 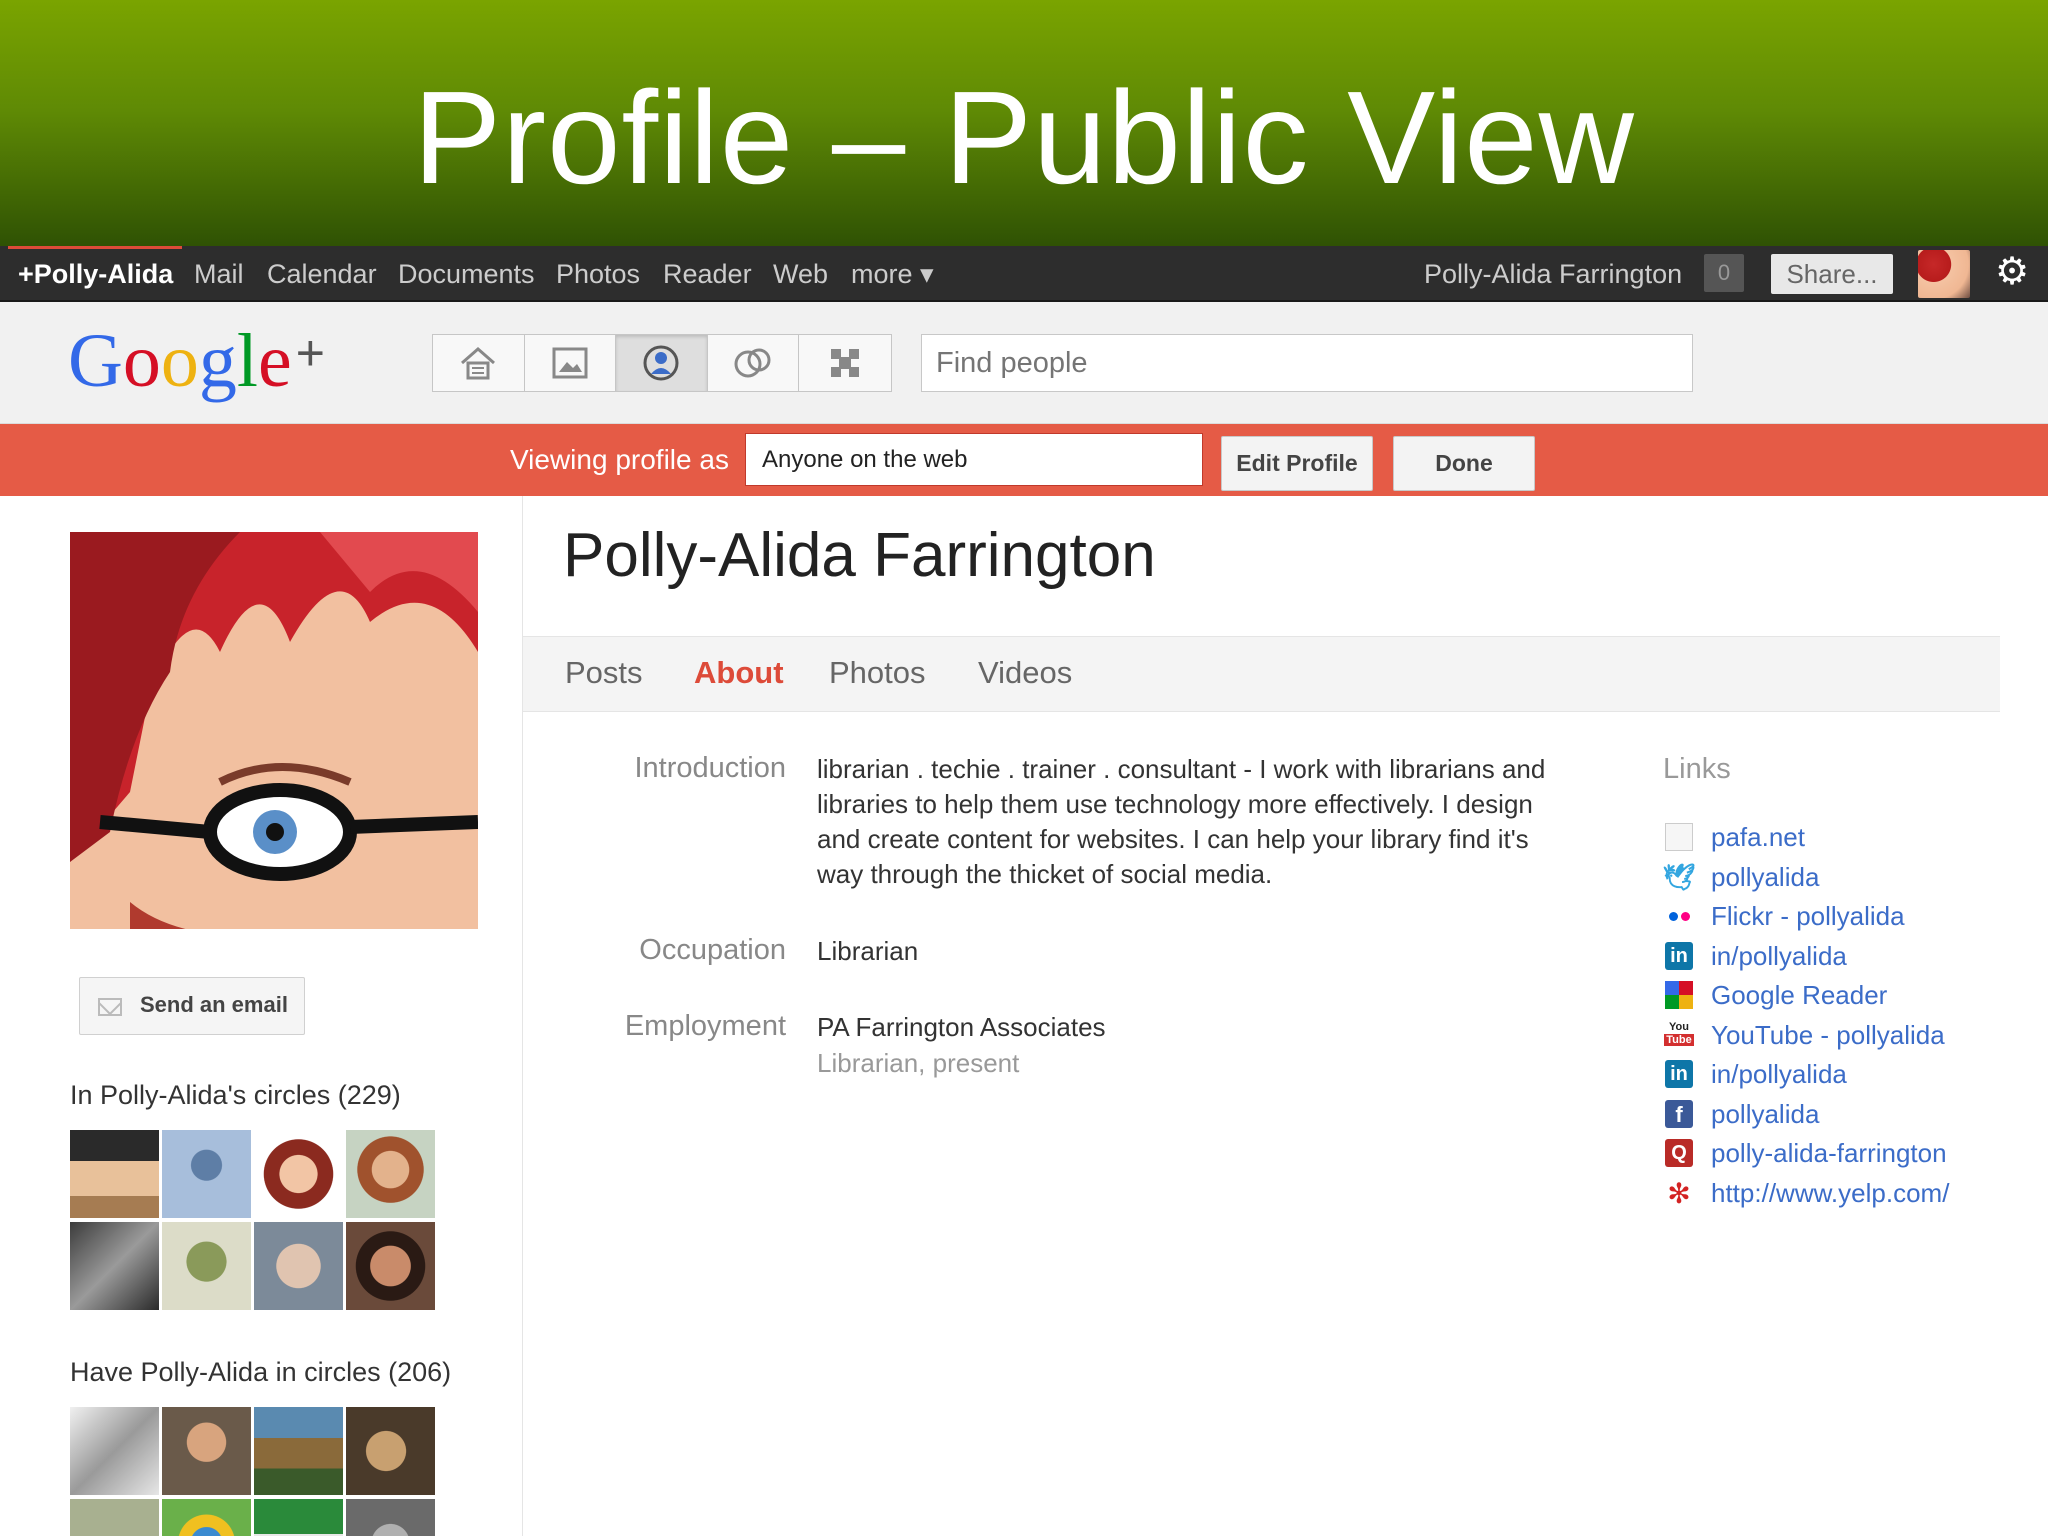 I want to click on link-text: Google Reader, so click(x=1799, y=995).